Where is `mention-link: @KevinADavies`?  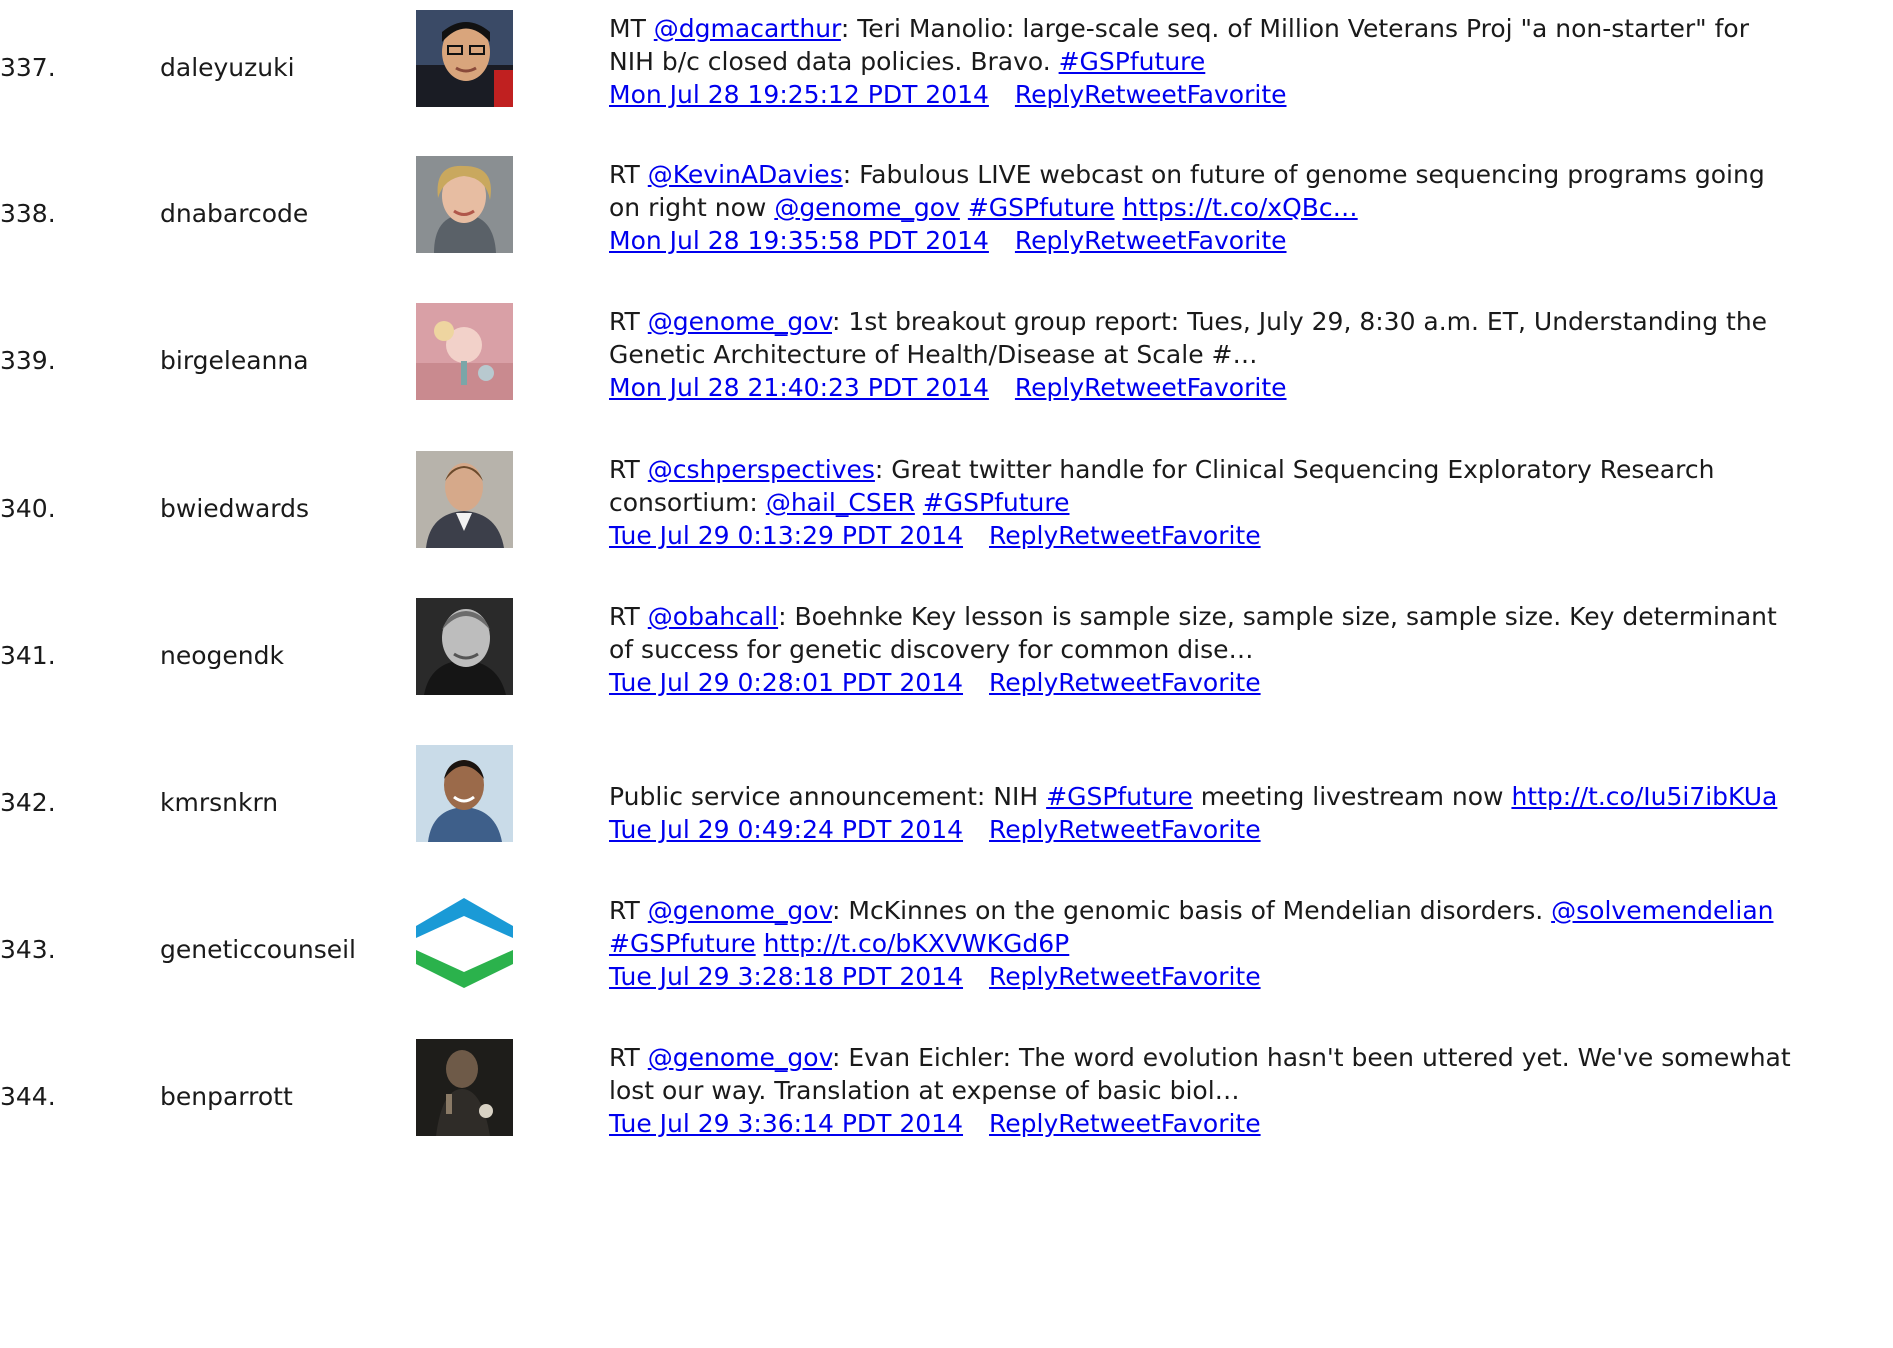 mention-link: @KevinADavies is located at coordinates (745, 174).